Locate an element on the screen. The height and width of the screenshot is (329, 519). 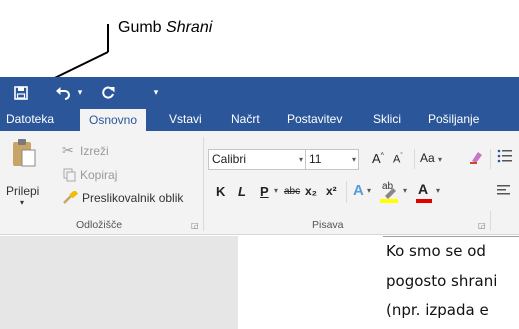
undo-dropdown-icon: ▾ is located at coordinates (80, 92).